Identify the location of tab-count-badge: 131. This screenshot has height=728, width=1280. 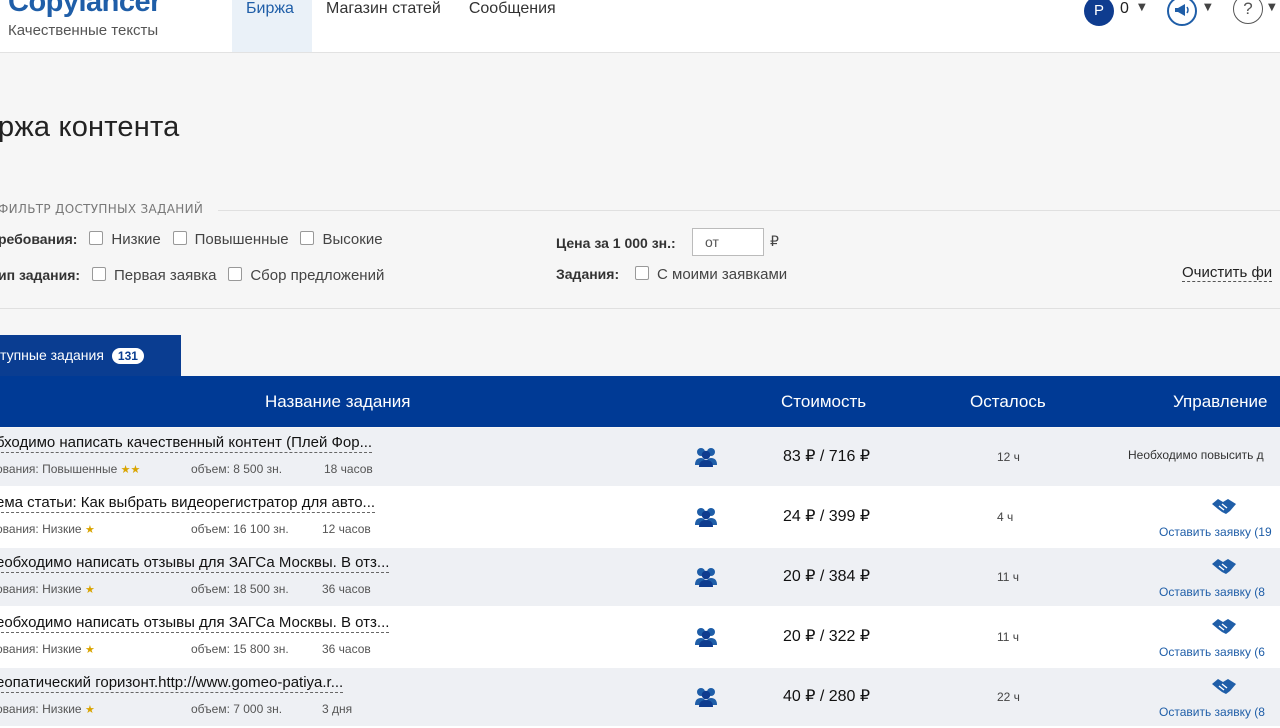
(127, 356).